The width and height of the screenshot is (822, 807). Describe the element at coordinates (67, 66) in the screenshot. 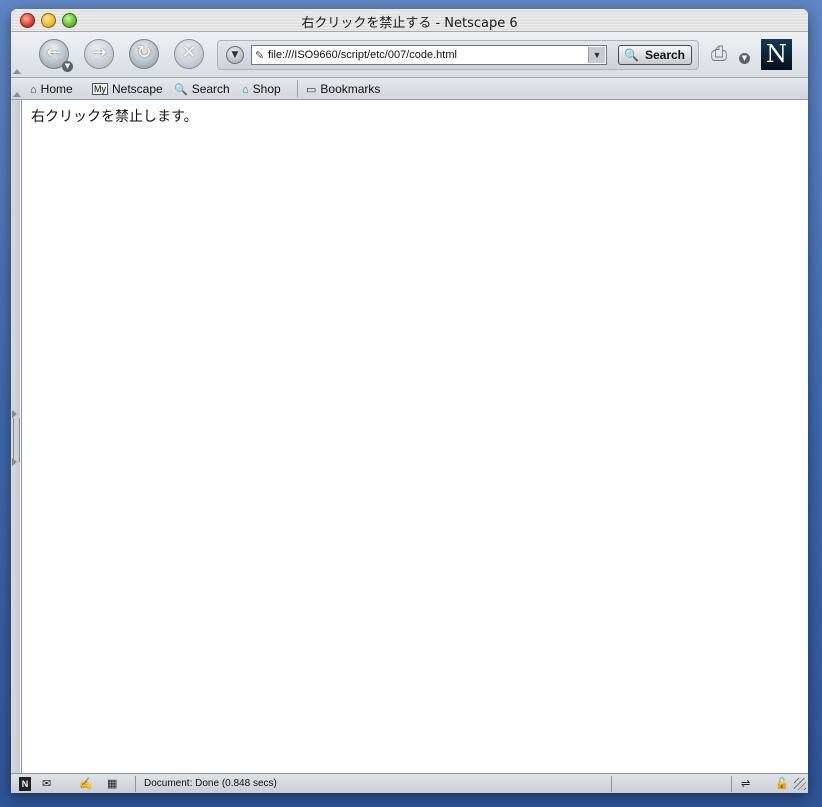

I see `back-history-dropdown-icon: ▼` at that location.